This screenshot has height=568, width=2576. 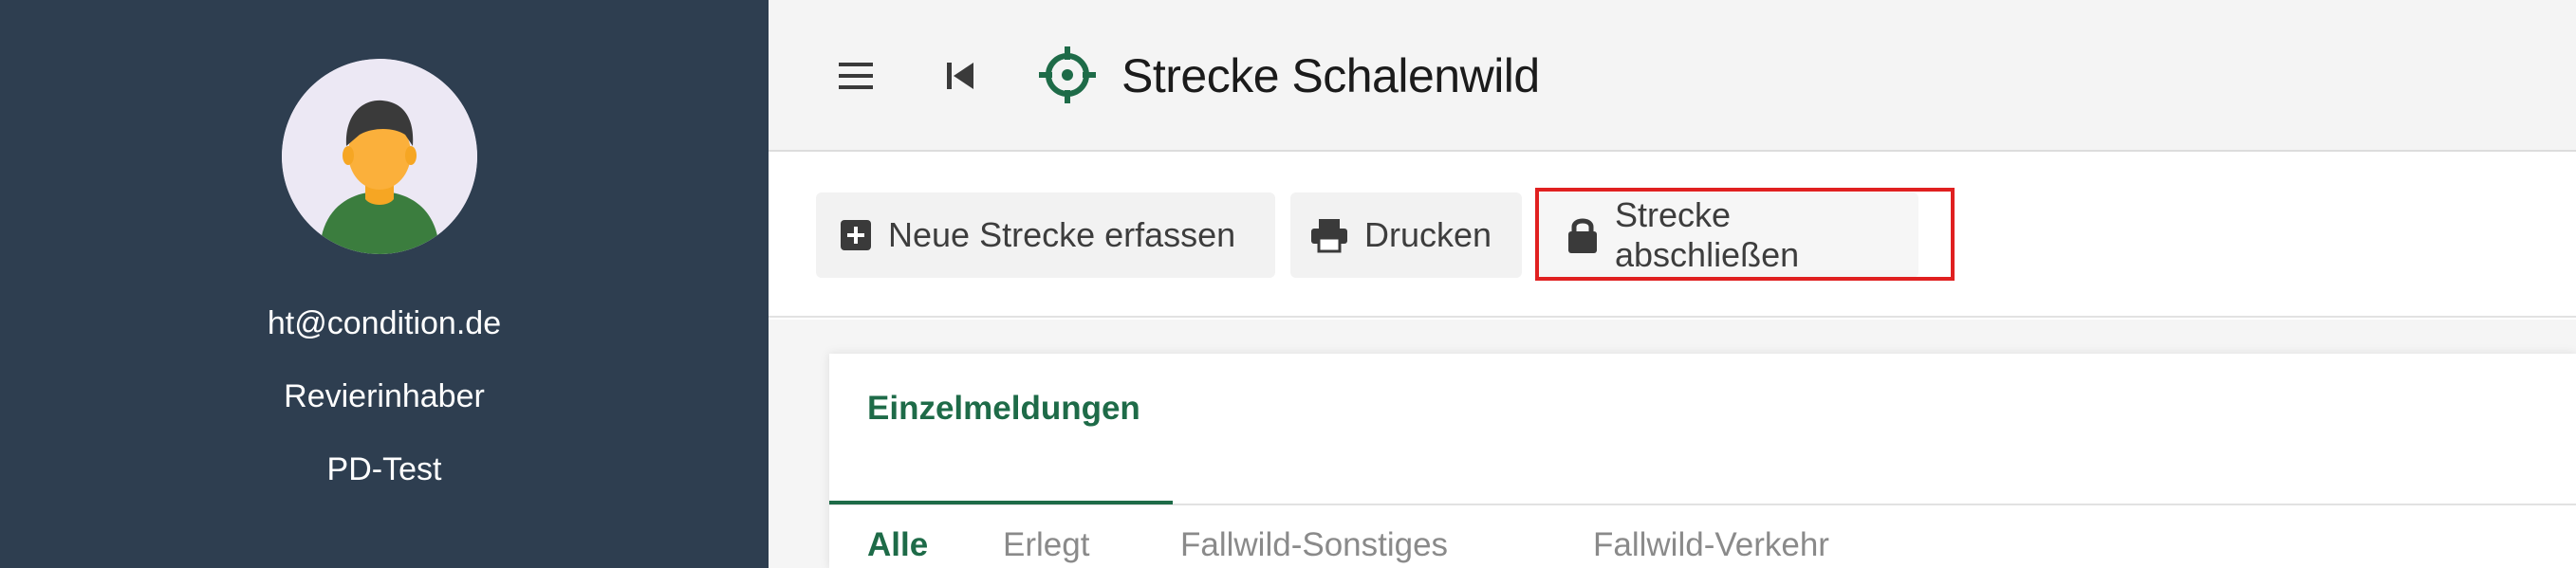 I want to click on close-strecke-label: Strecke abschließen, so click(x=1707, y=234).